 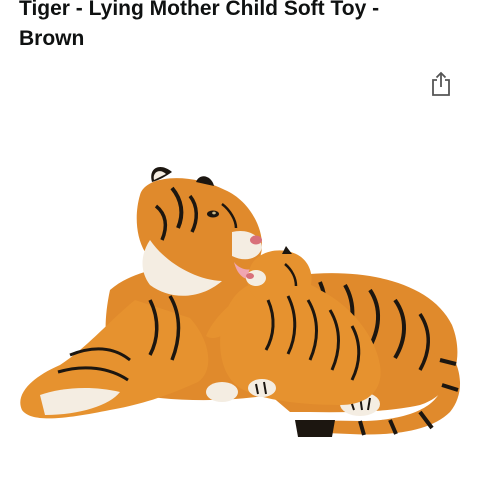 I want to click on share-icon, so click(x=441, y=83).